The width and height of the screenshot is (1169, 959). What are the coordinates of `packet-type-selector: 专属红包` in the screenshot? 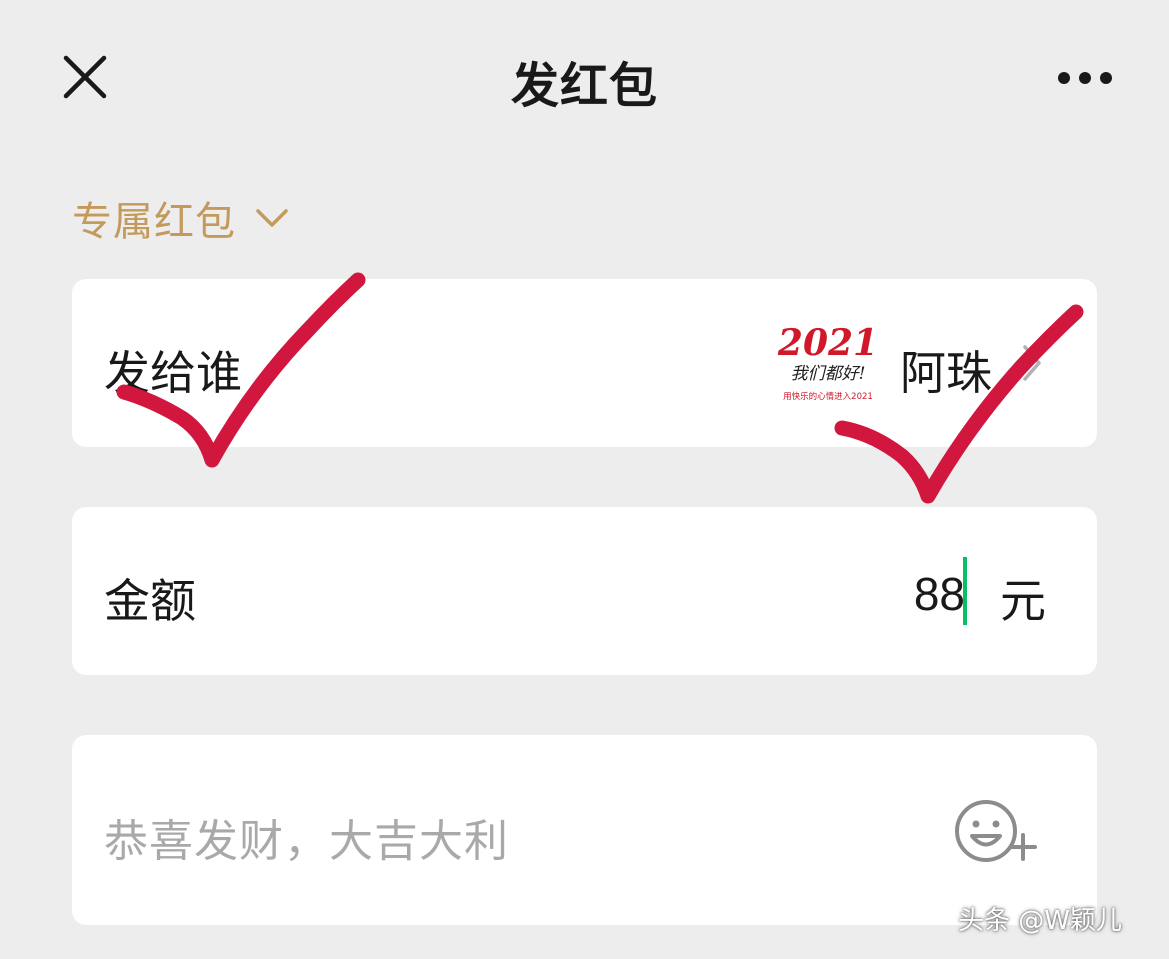 It's located at (181, 218).